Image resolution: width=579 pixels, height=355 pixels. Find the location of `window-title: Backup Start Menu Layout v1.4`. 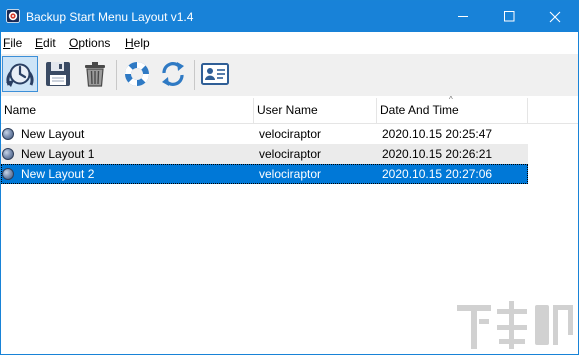

window-title: Backup Start Menu Layout v1.4 is located at coordinates (110, 17).